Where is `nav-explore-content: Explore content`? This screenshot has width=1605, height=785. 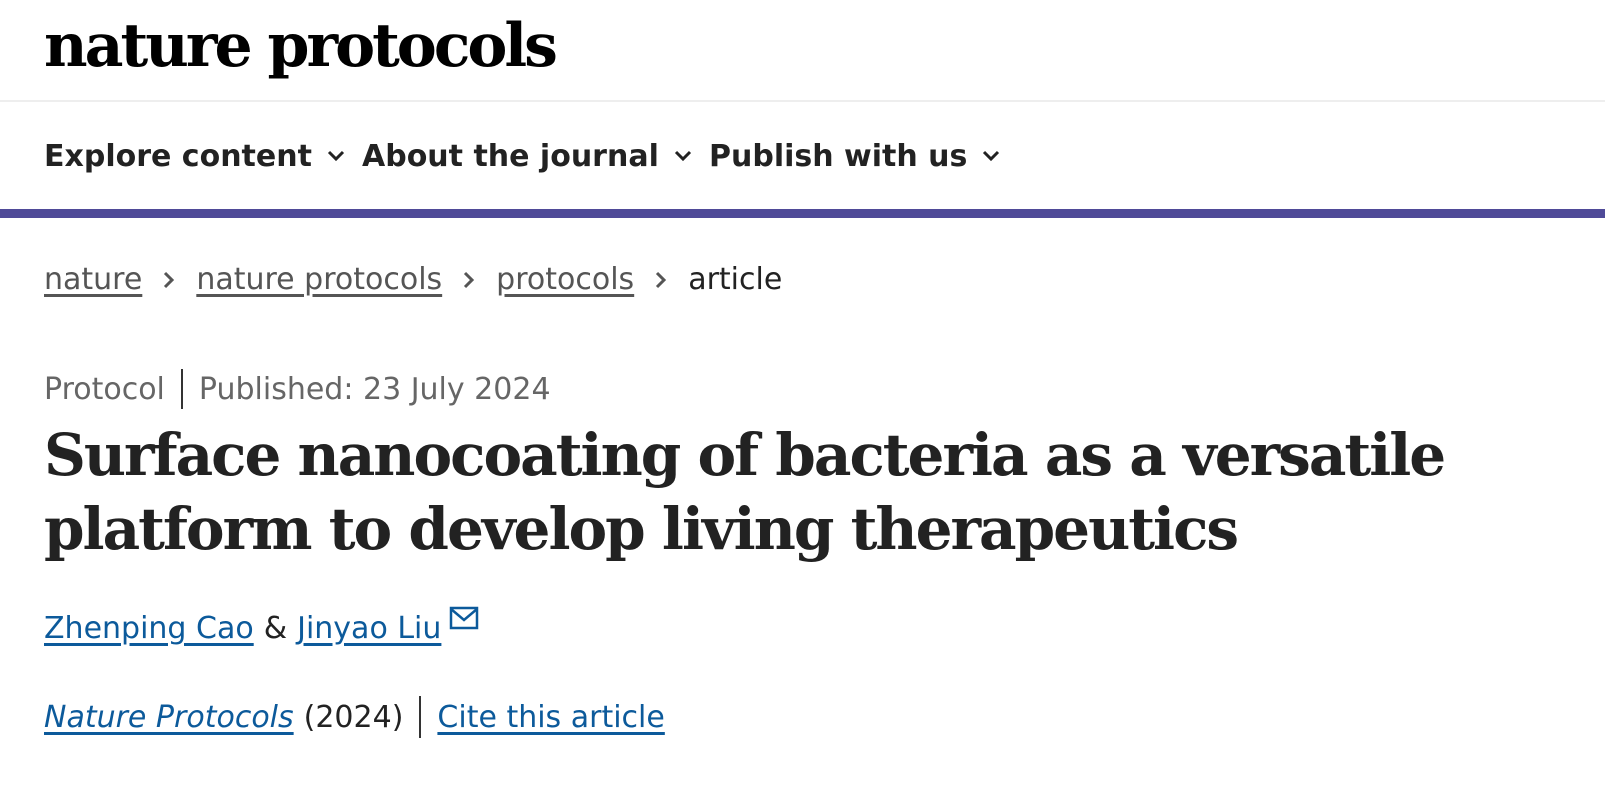
nav-explore-content: Explore content is located at coordinates (195, 156).